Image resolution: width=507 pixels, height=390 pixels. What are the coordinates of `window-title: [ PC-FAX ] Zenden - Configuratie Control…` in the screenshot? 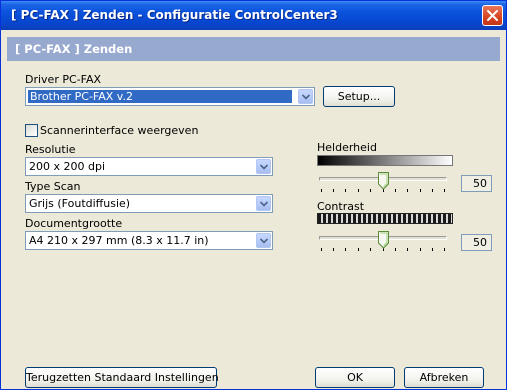 It's located at (174, 15).